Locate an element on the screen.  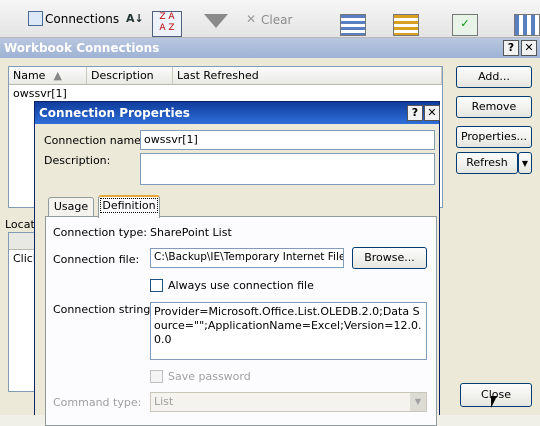
tab-usage: Usage is located at coordinates (71, 207).